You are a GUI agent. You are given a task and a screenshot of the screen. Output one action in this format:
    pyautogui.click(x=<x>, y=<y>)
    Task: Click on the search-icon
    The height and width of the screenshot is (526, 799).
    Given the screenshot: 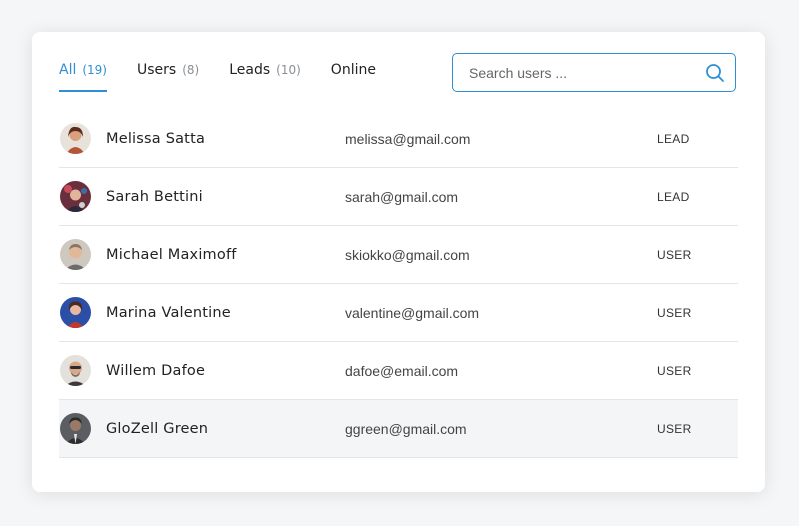 What is the action you would take?
    pyautogui.click(x=715, y=73)
    